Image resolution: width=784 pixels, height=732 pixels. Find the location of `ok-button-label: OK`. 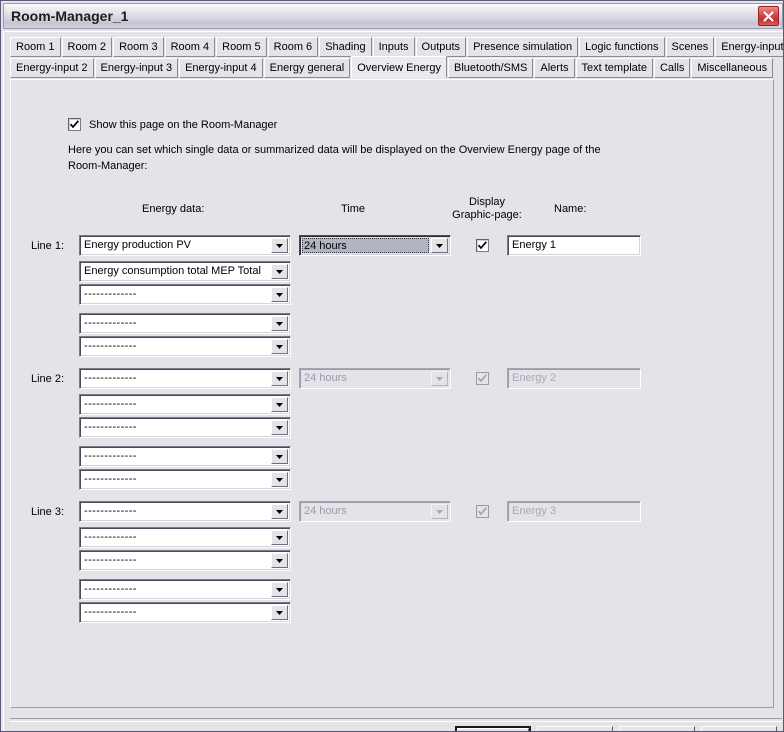

ok-button-label: OK is located at coordinates (493, 729).